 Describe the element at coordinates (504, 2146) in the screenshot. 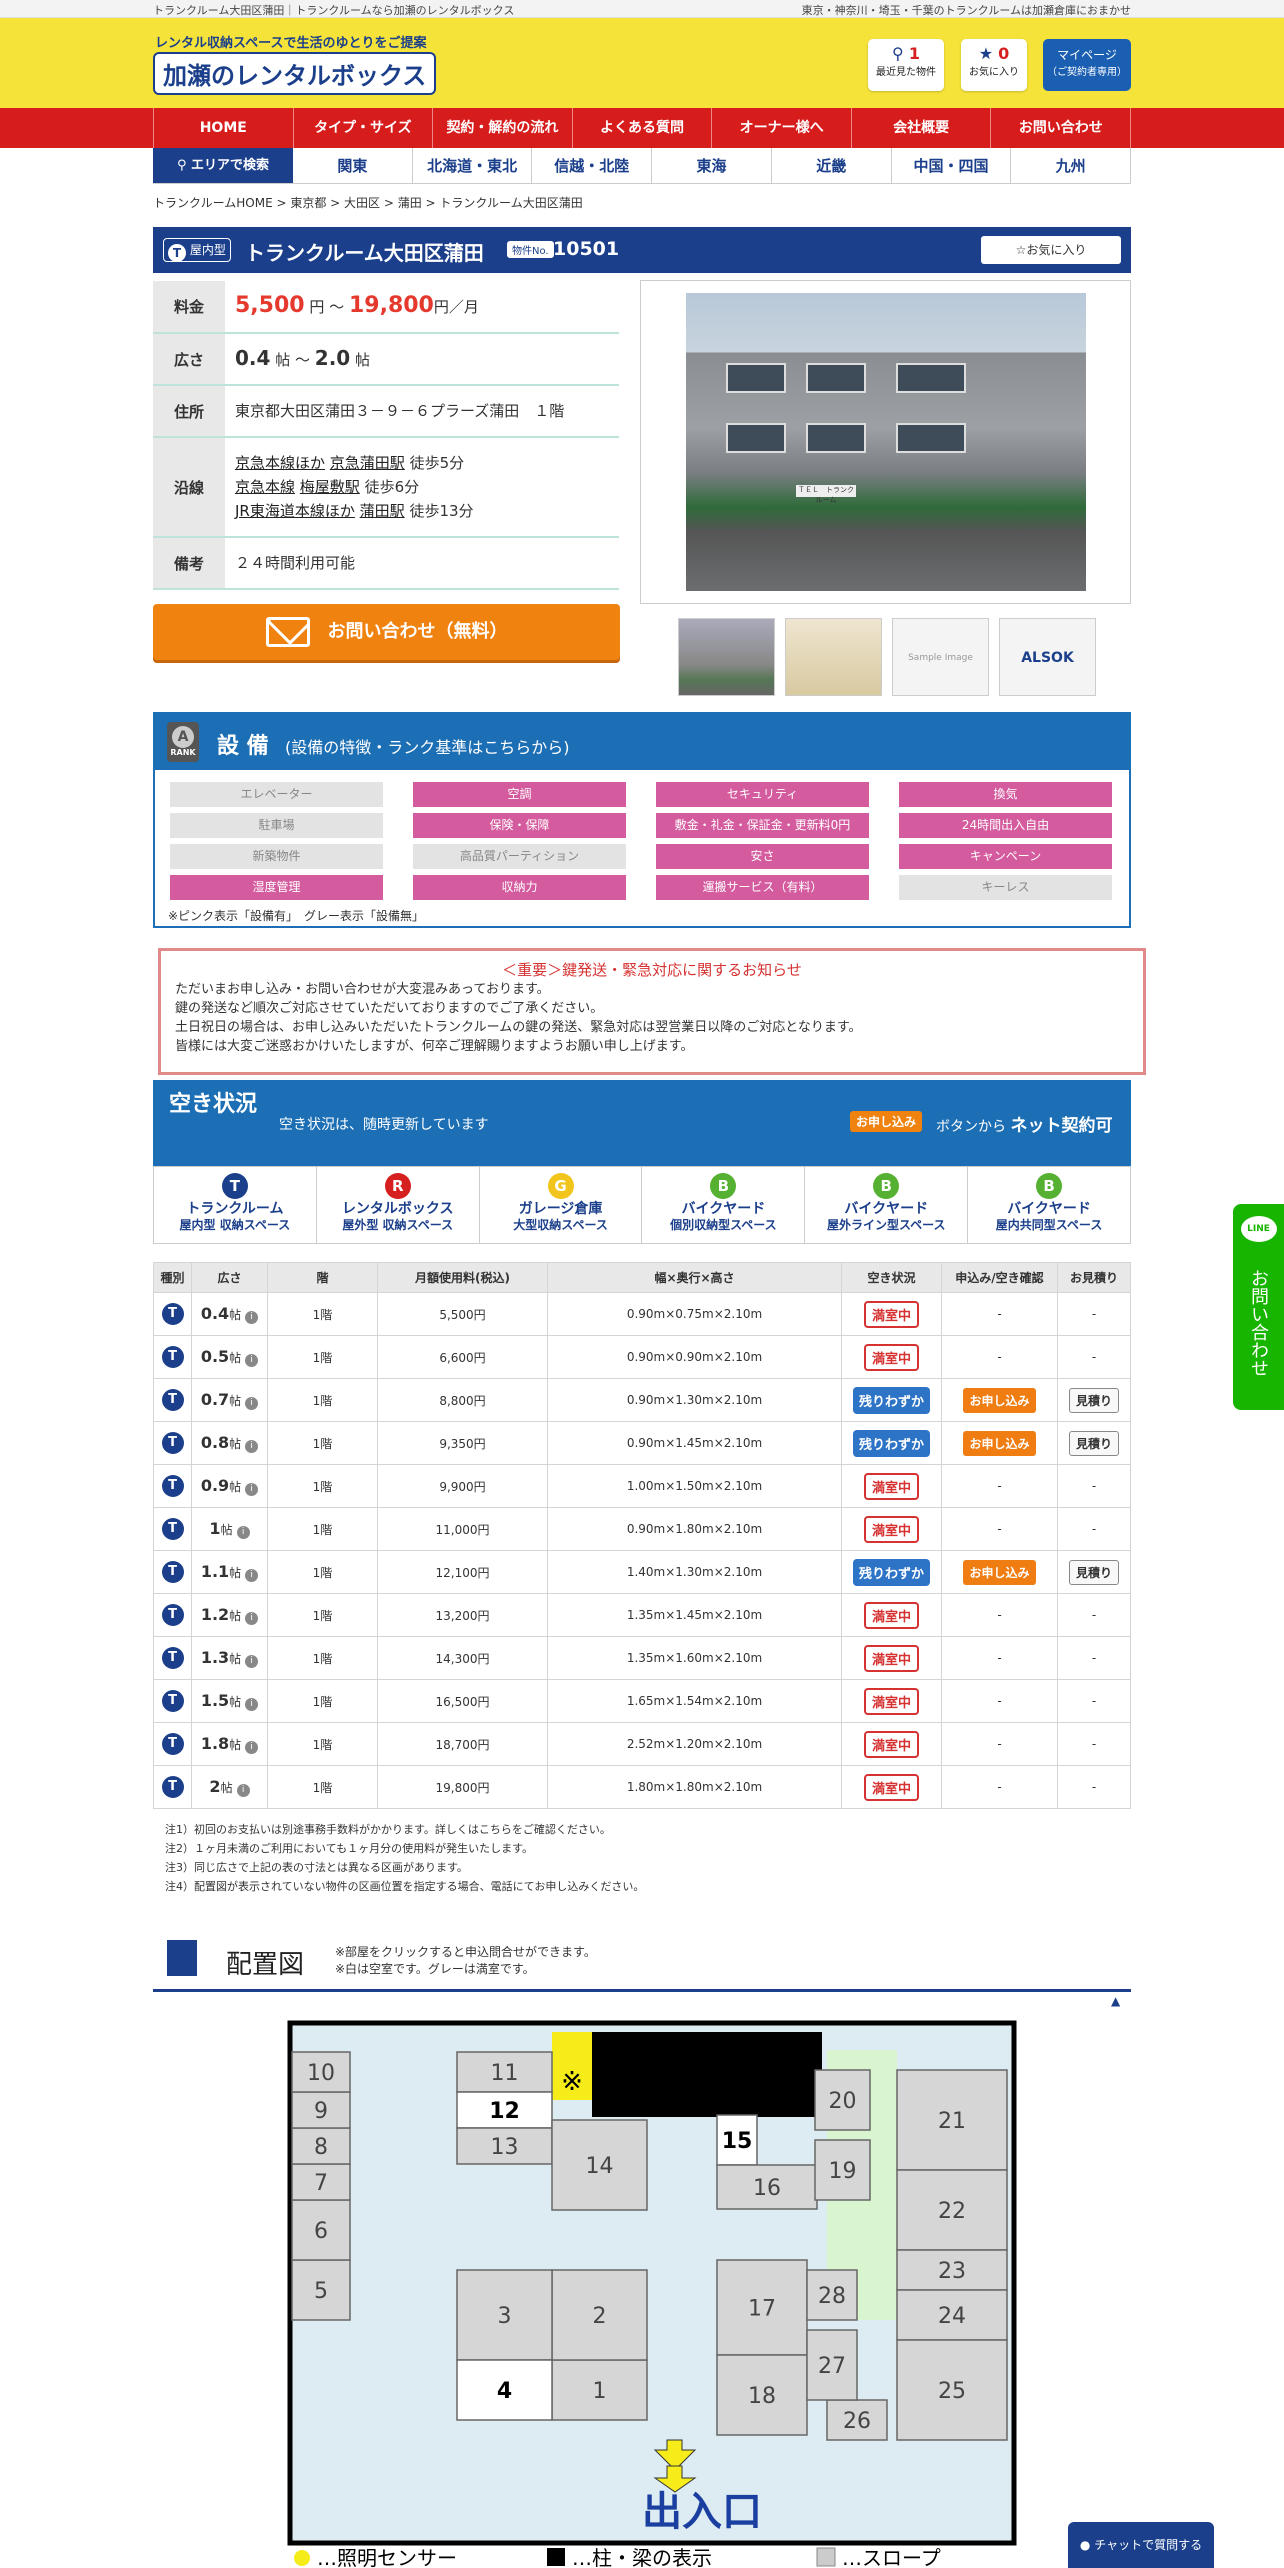

I see `room-13: 13` at that location.